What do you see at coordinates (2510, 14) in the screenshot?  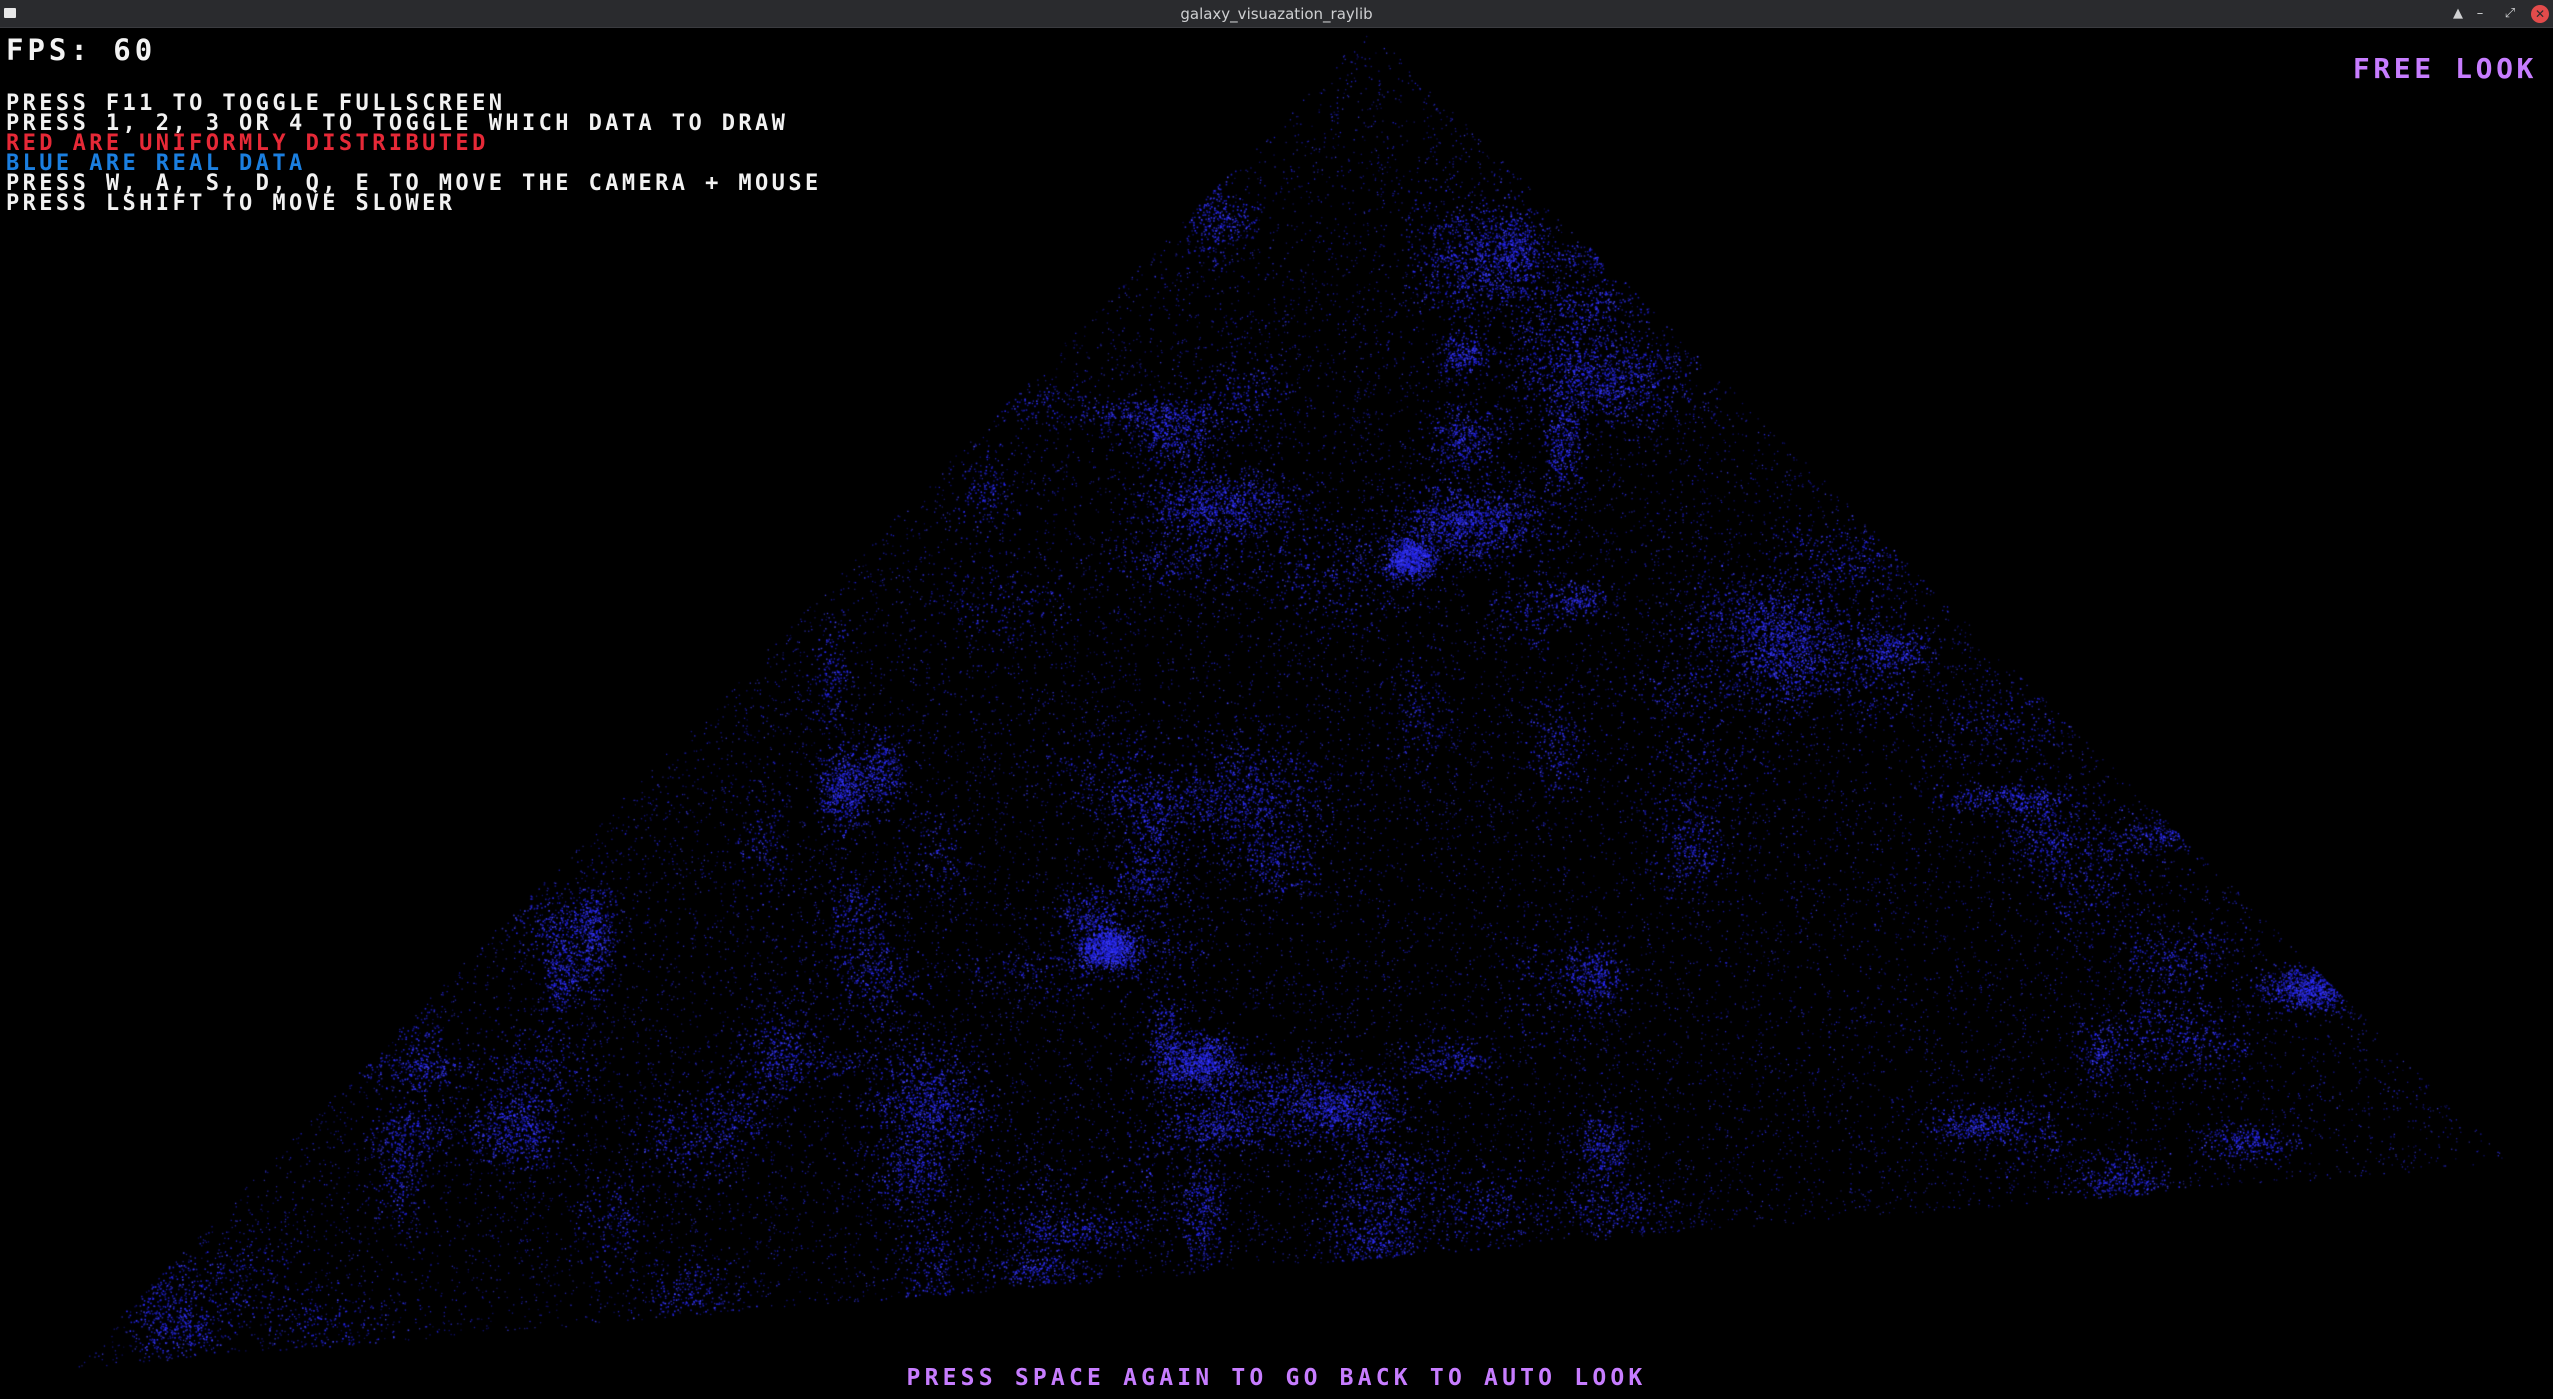 I see `maximize-button: ⤢` at bounding box center [2510, 14].